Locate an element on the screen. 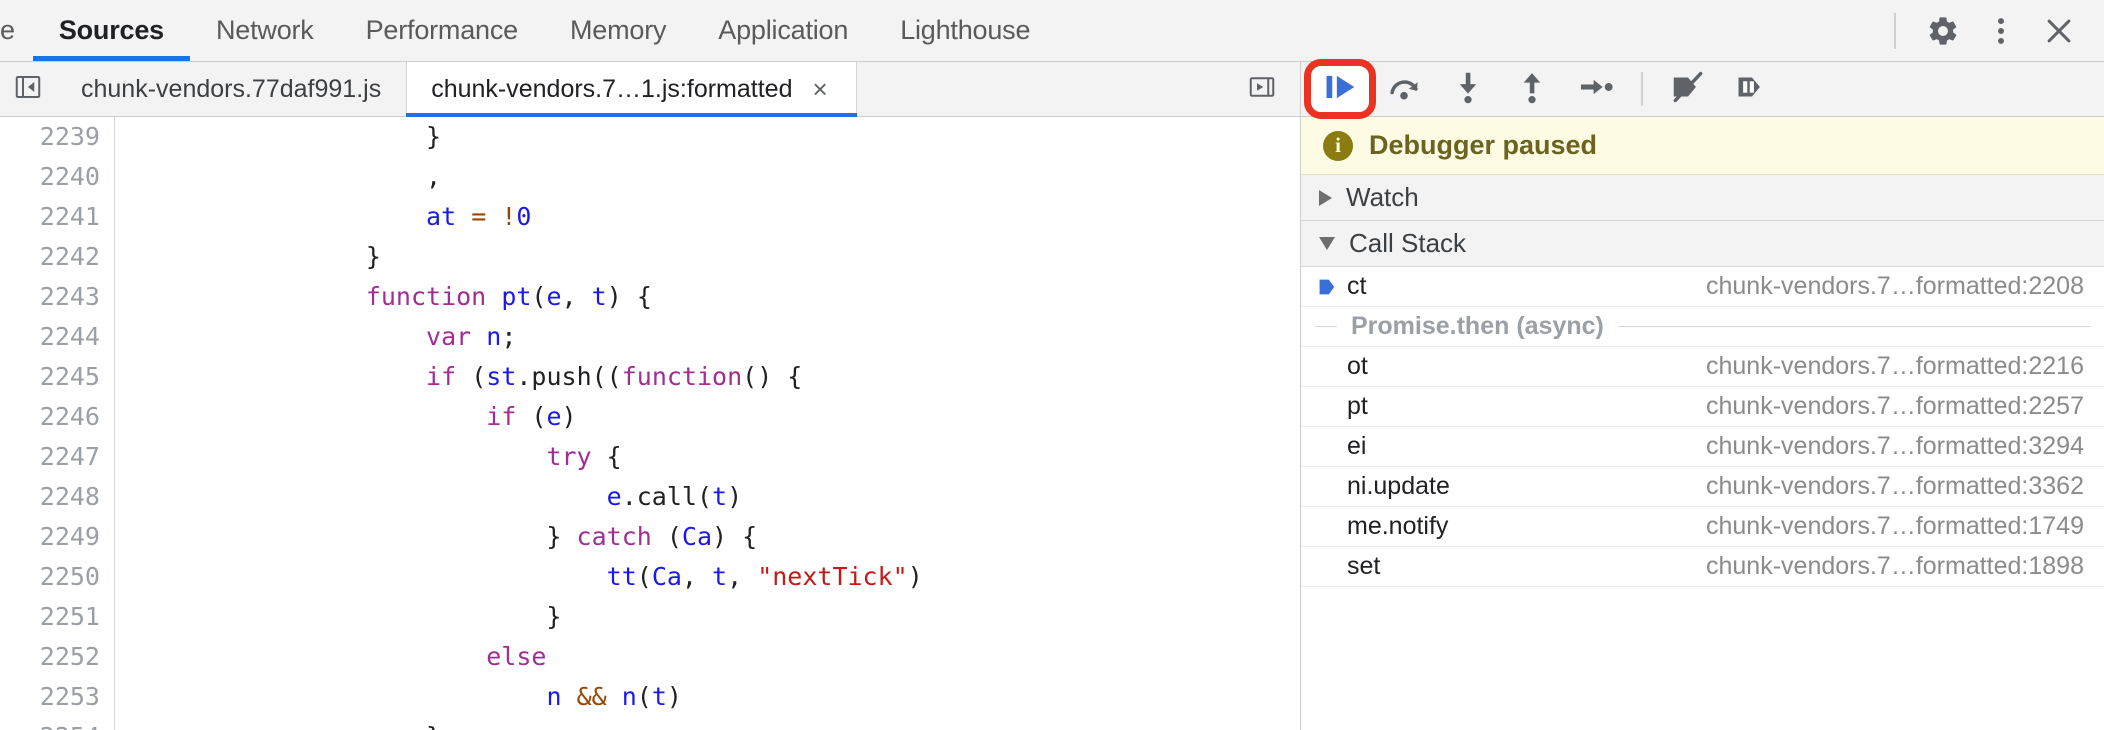 Image resolution: width=2104 pixels, height=730 pixels. close-icon: × is located at coordinates (819, 89).